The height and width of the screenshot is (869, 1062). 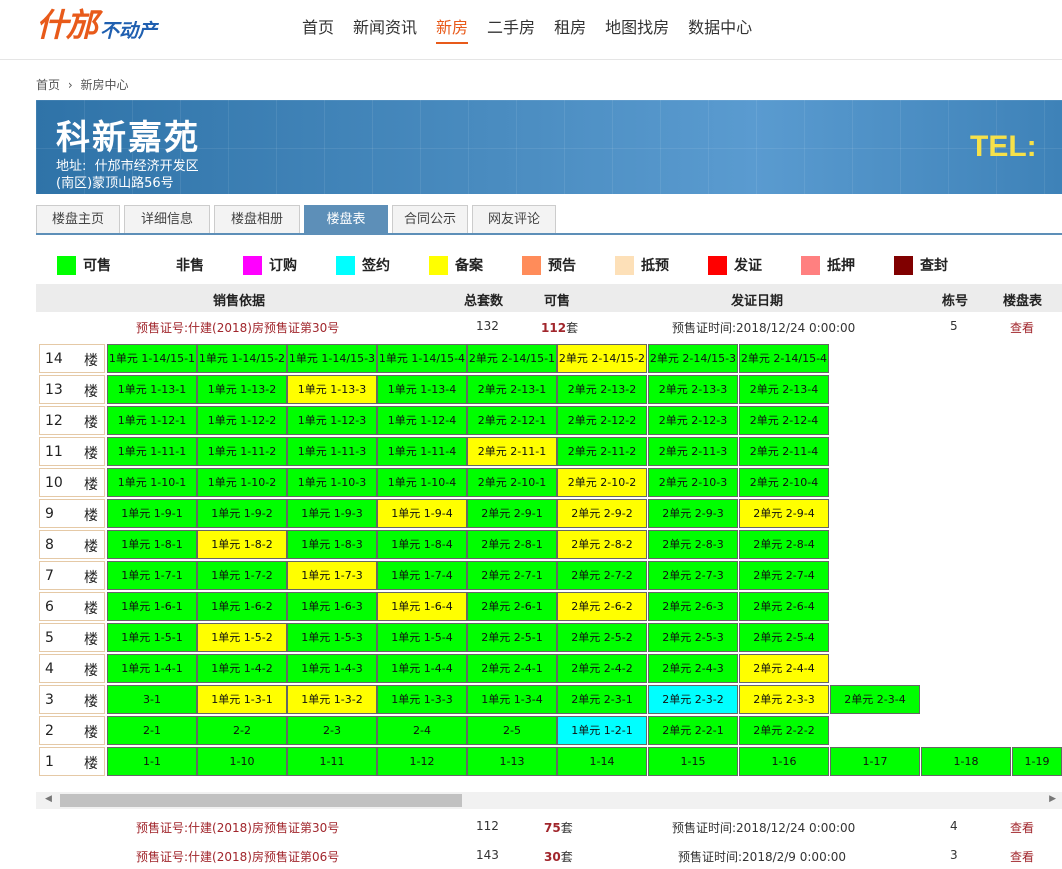 I want to click on unit-cell: 1-10, so click(x=242, y=761).